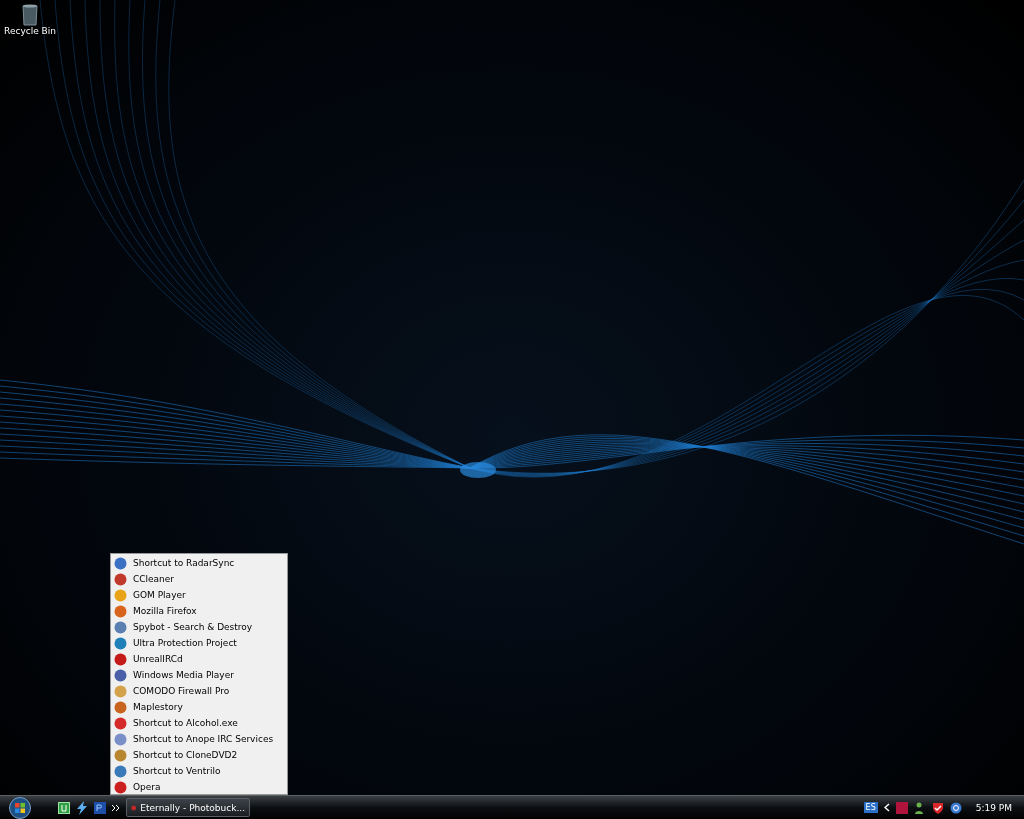 The width and height of the screenshot is (1024, 819). What do you see at coordinates (183, 675) in the screenshot?
I see `menu-item: Windows Media Player` at bounding box center [183, 675].